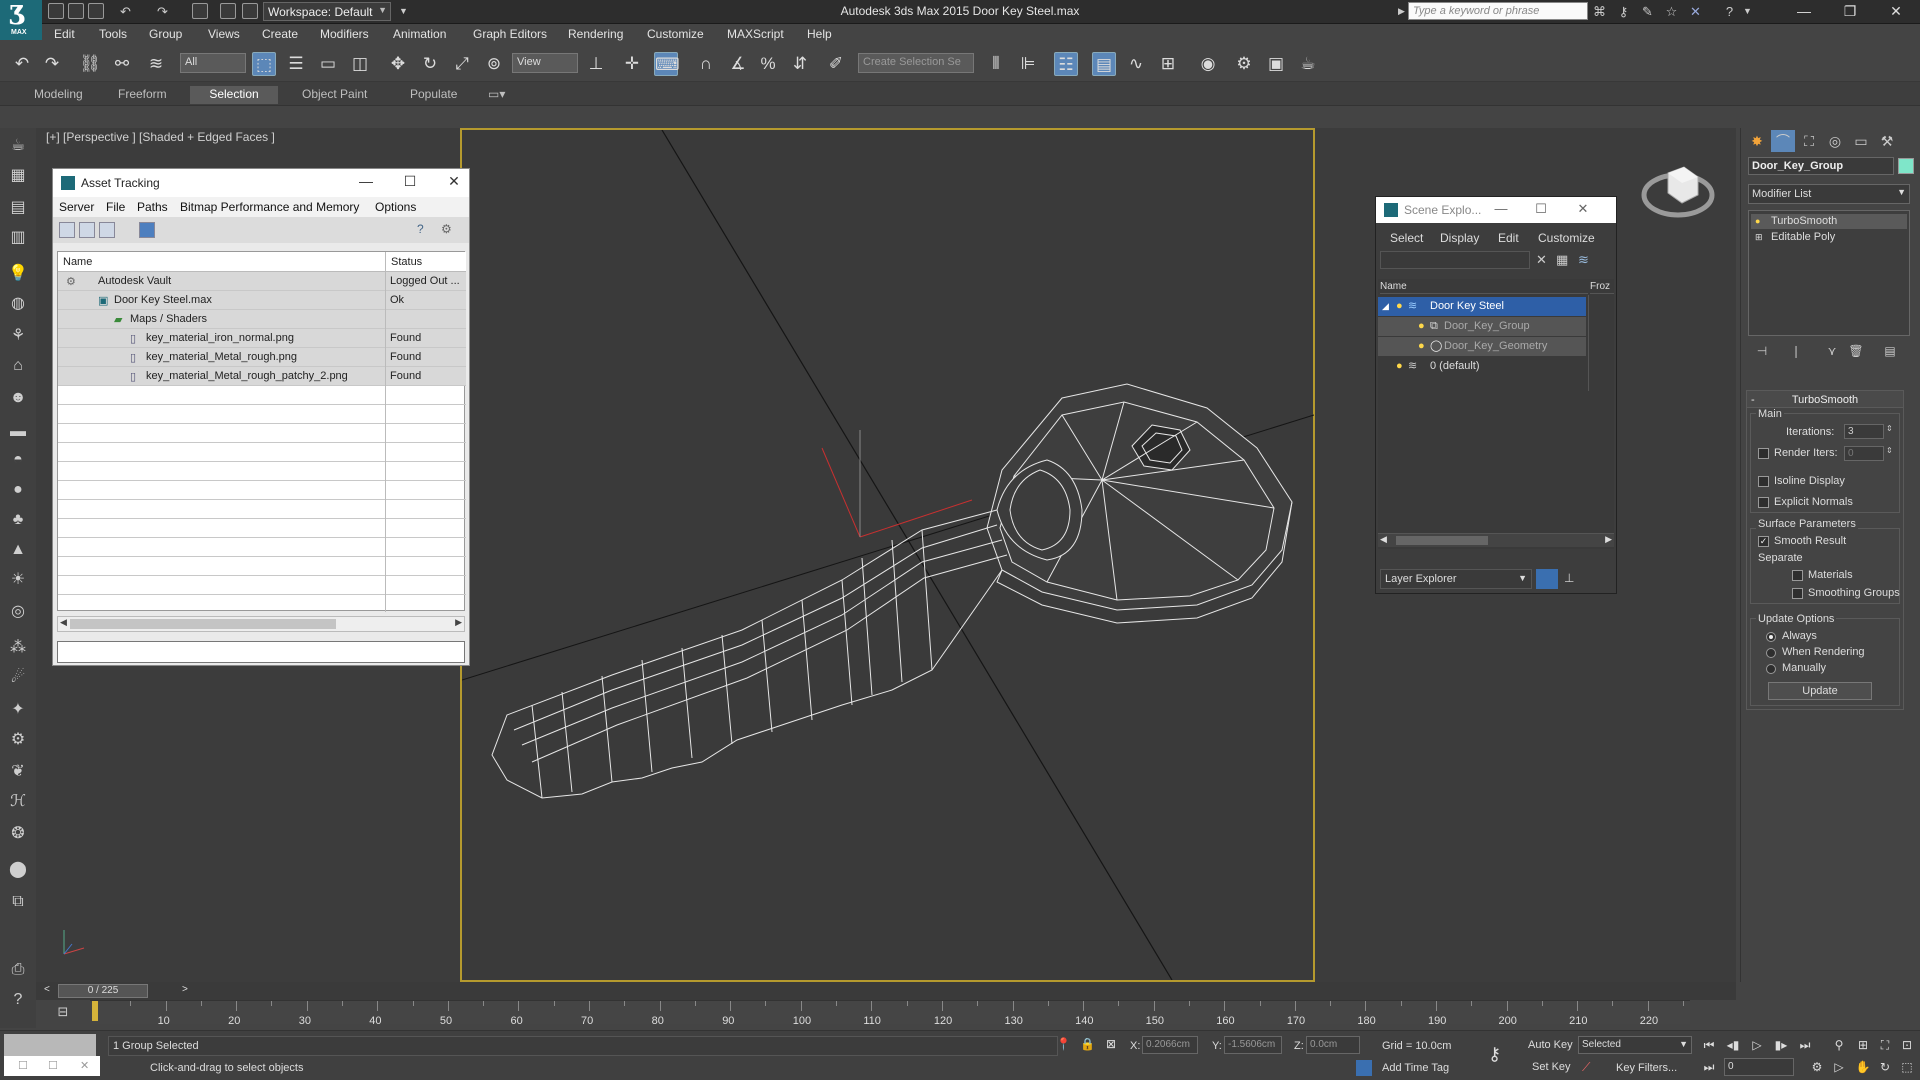  What do you see at coordinates (1906, 166) in the screenshot?
I see `object-color-swatch` at bounding box center [1906, 166].